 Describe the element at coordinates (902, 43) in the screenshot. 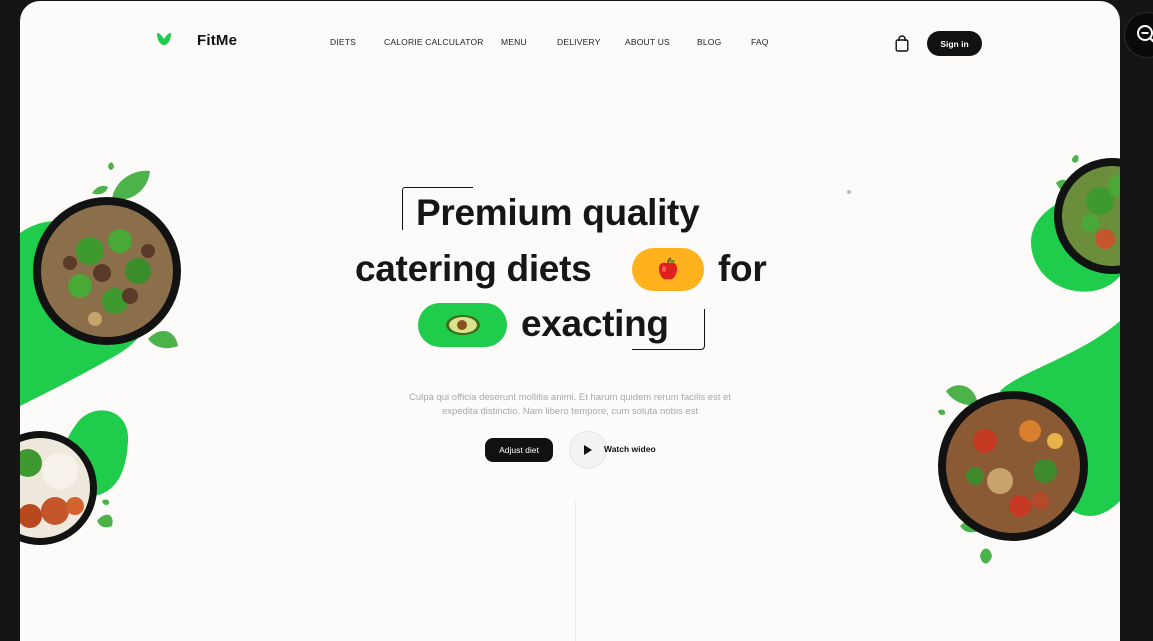

I see `shopping-bag-icon` at that location.